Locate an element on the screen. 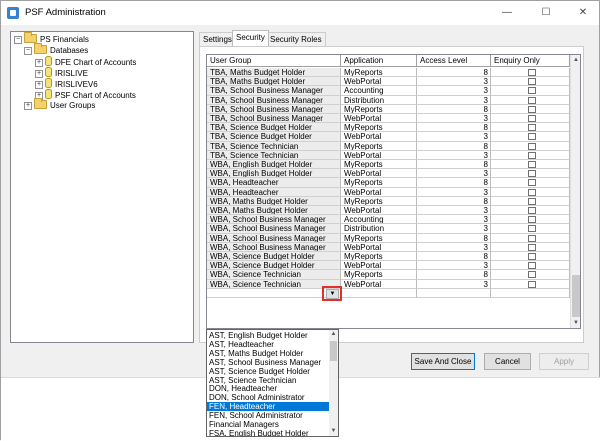  table-row: WBA, Science Budget Holder MyReports 8 is located at coordinates (388, 257).